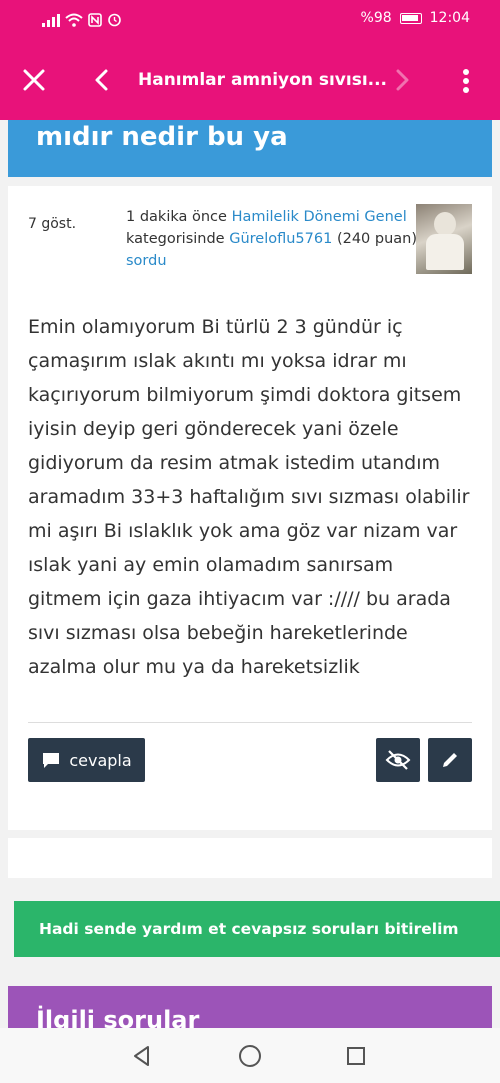 This screenshot has width=500, height=1083. What do you see at coordinates (51, 760) in the screenshot?
I see `comment-icon` at bounding box center [51, 760].